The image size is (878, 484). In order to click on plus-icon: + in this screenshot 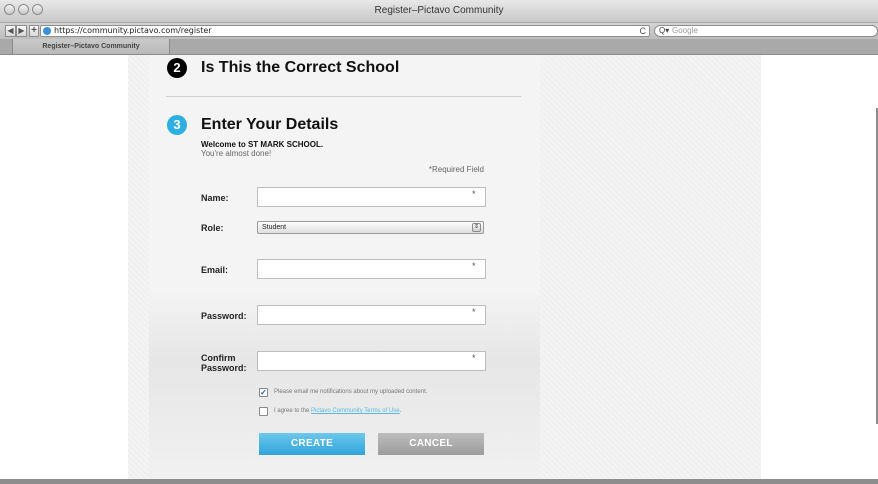, I will do `click(34, 30)`.